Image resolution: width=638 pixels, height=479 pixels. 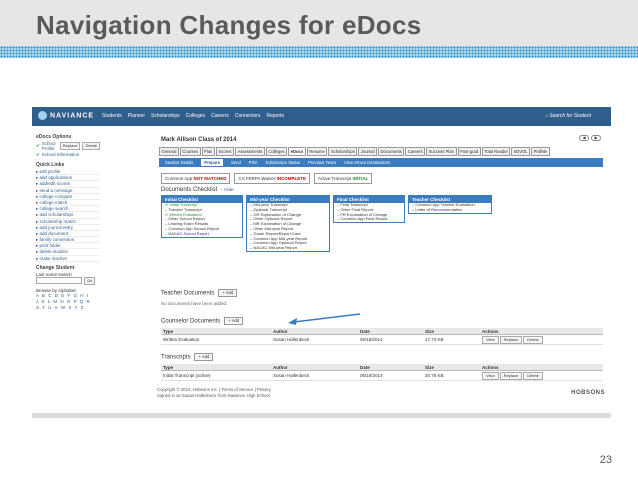 What do you see at coordinates (191, 321) in the screenshot?
I see `counselor-documents-title: Counselor Documents` at bounding box center [191, 321].